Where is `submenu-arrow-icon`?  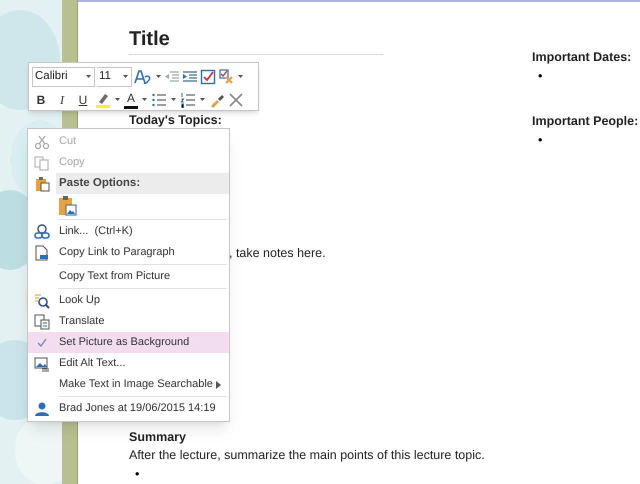
submenu-arrow-icon is located at coordinates (218, 384).